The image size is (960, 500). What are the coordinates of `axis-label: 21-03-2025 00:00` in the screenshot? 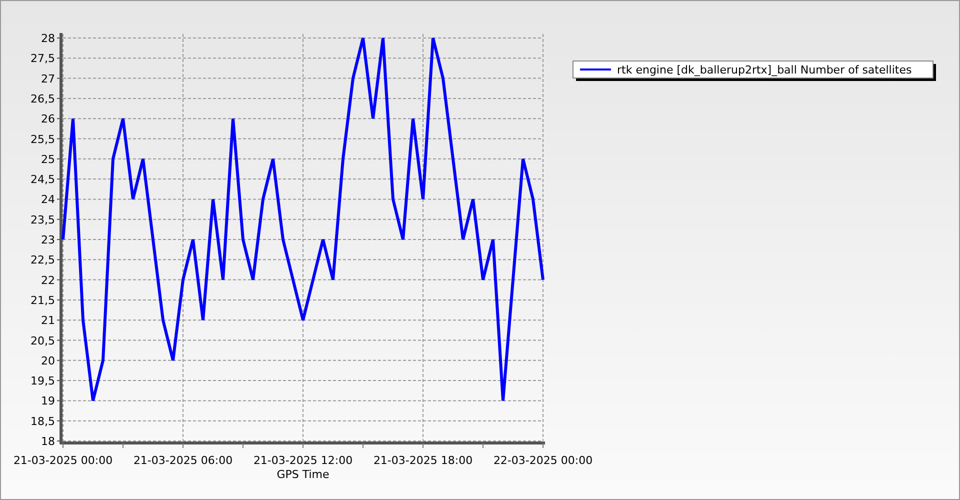 It's located at (63, 460).